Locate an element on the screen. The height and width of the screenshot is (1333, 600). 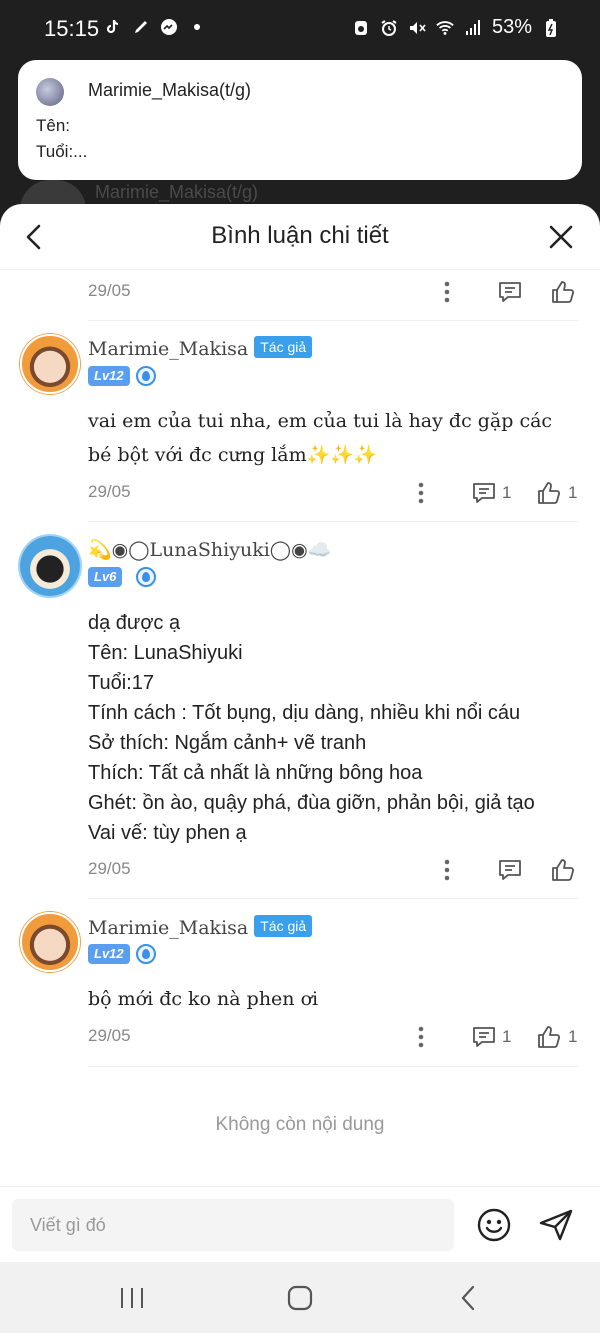
send-icon is located at coordinates (556, 1225).